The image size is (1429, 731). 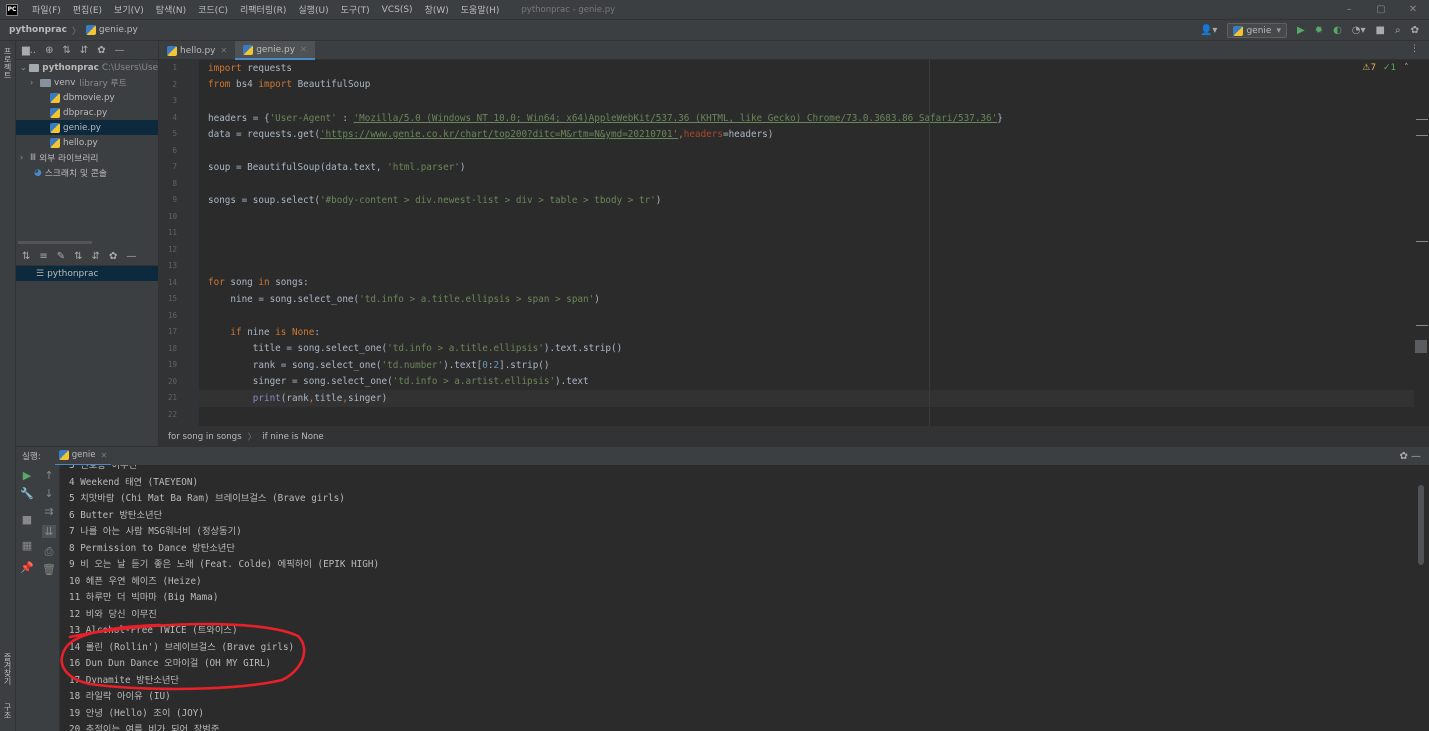 I want to click on tree-root: ⌄ pythonprac C:\Users\Use, so click(x=87, y=67).